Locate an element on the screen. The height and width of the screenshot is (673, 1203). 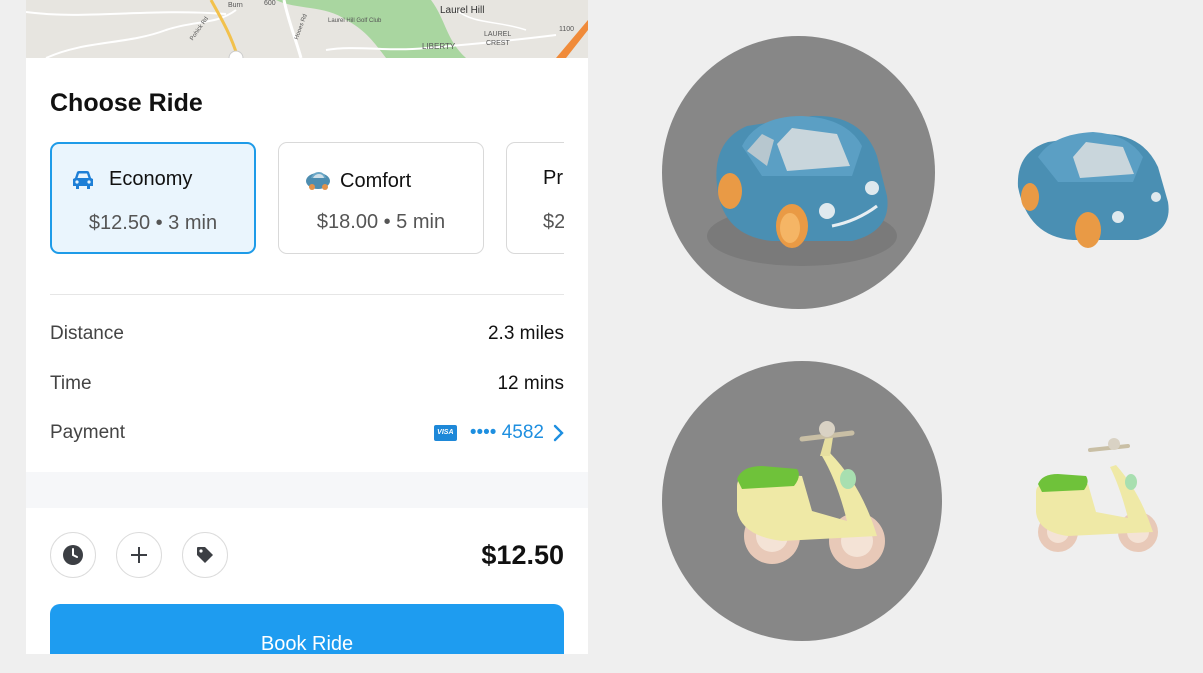
ride-option-premium: Pr $2 is located at coordinates (535, 198).